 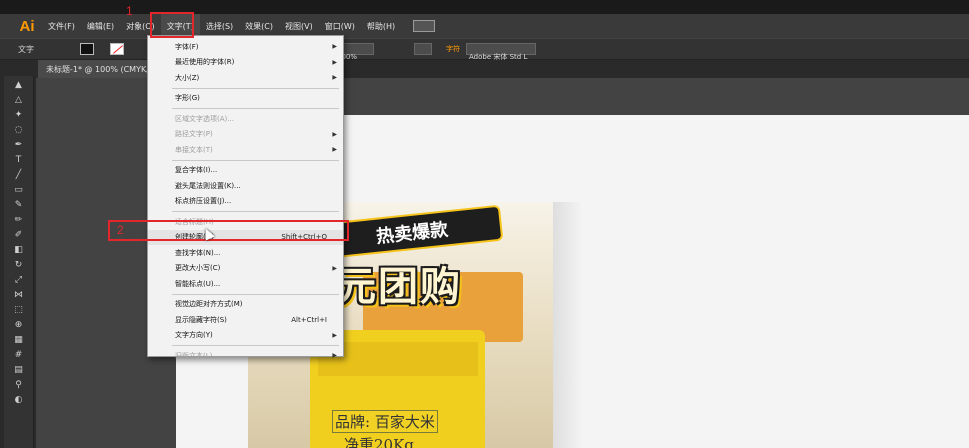 What do you see at coordinates (19, 100) in the screenshot?
I see `direct-selection-tool-icon: △` at bounding box center [19, 100].